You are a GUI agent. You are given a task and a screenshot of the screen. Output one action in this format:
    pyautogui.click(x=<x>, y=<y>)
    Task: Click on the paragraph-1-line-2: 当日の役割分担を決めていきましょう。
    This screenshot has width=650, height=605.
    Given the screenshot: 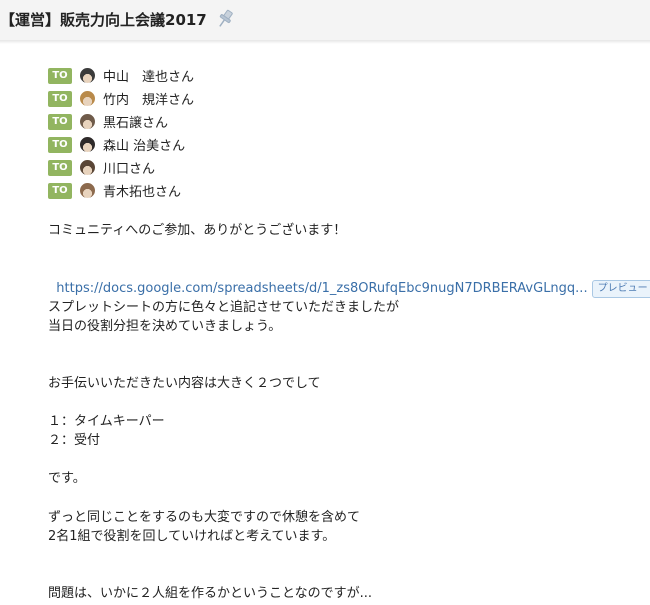 What is the action you would take?
    pyautogui.click(x=165, y=326)
    